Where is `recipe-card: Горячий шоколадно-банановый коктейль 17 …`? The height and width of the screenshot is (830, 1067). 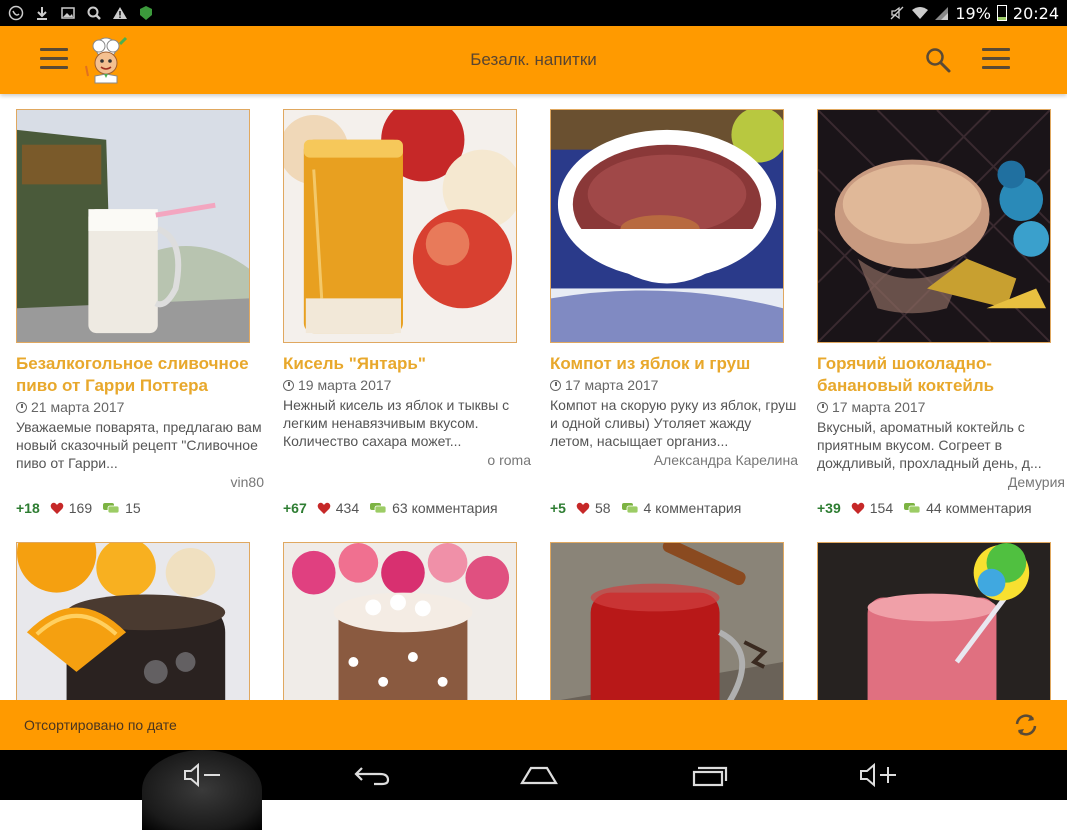
recipe-card: Горячий шоколадно-банановый коктейль 17 … is located at coordinates (941, 299).